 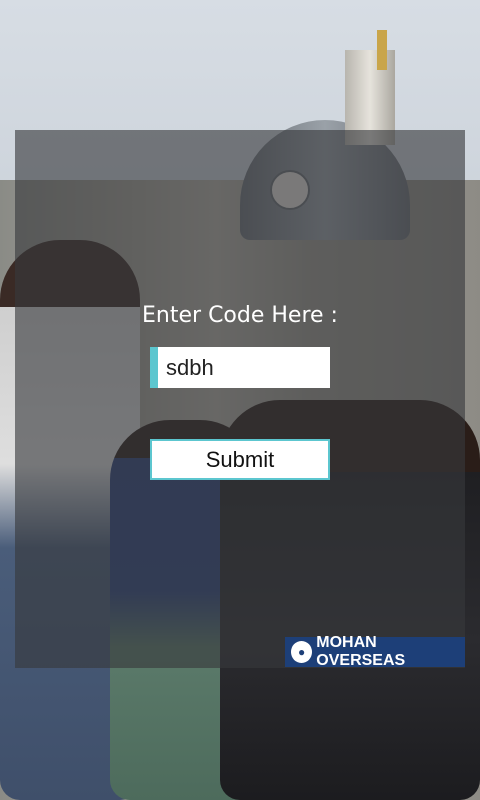 I want to click on globe-icon: ●, so click(x=302, y=652).